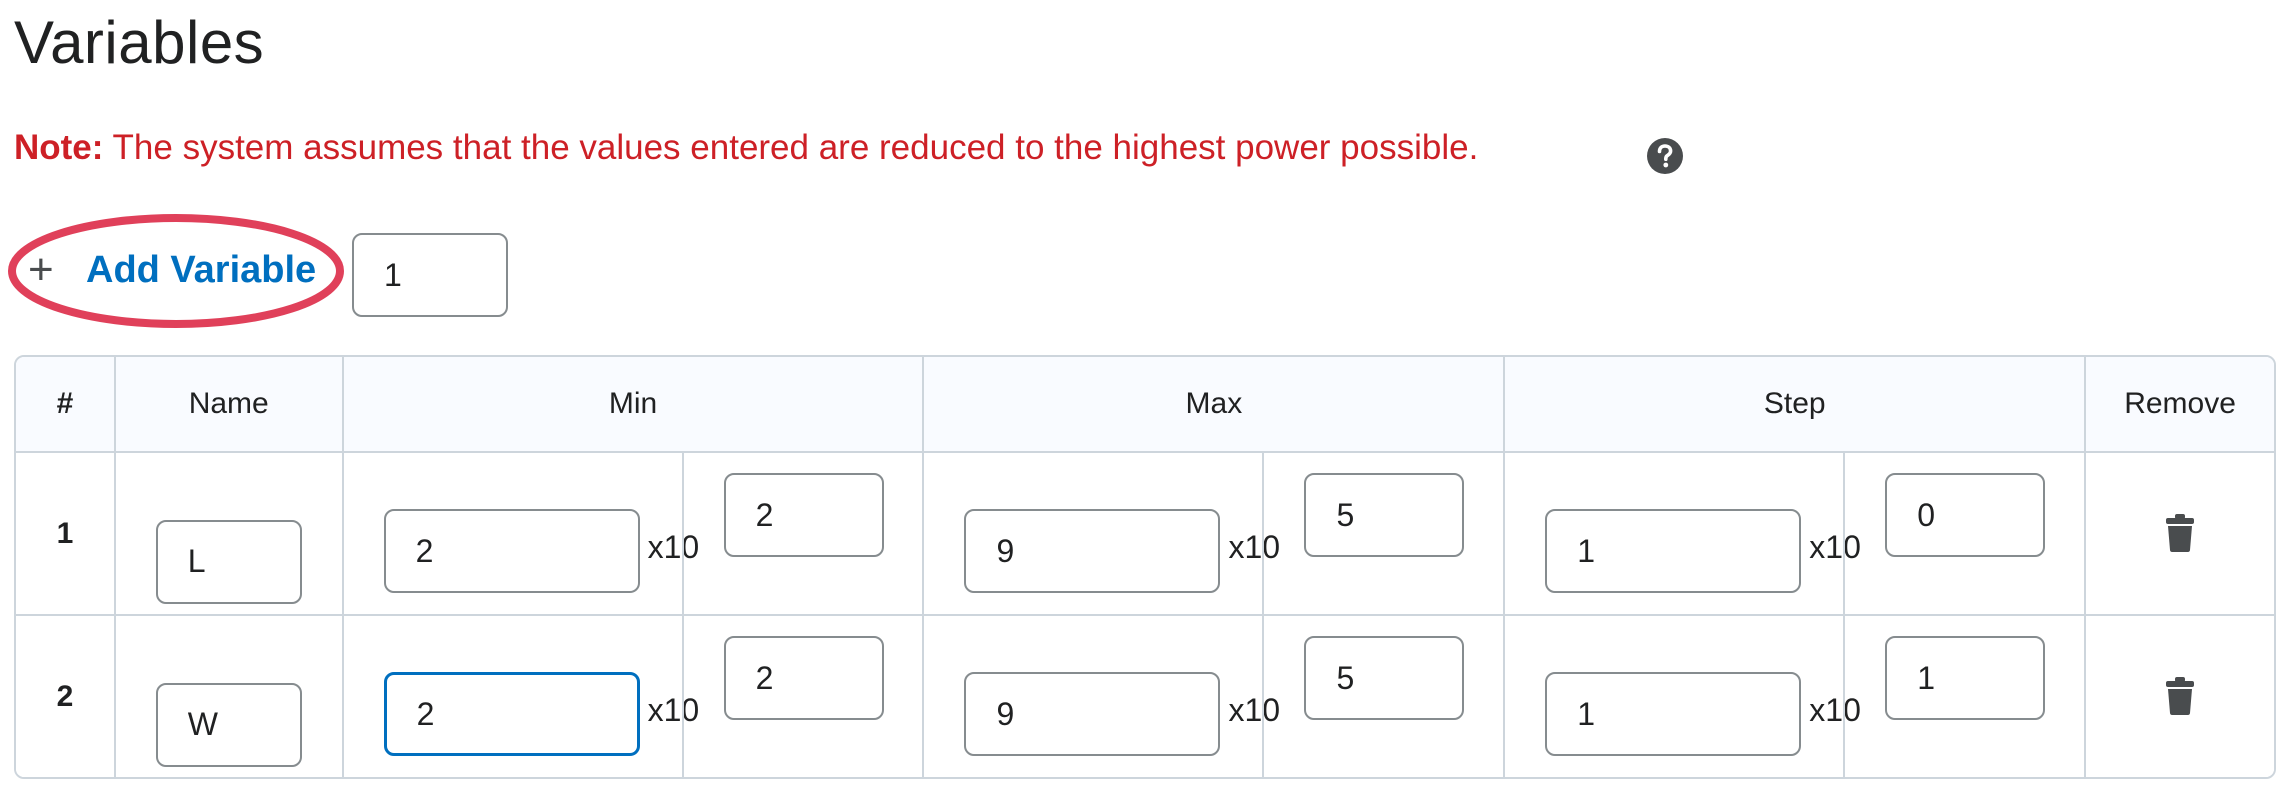 The width and height of the screenshot is (2288, 794). What do you see at coordinates (201, 269) in the screenshot?
I see `add-variable-label: Add Variable` at bounding box center [201, 269].